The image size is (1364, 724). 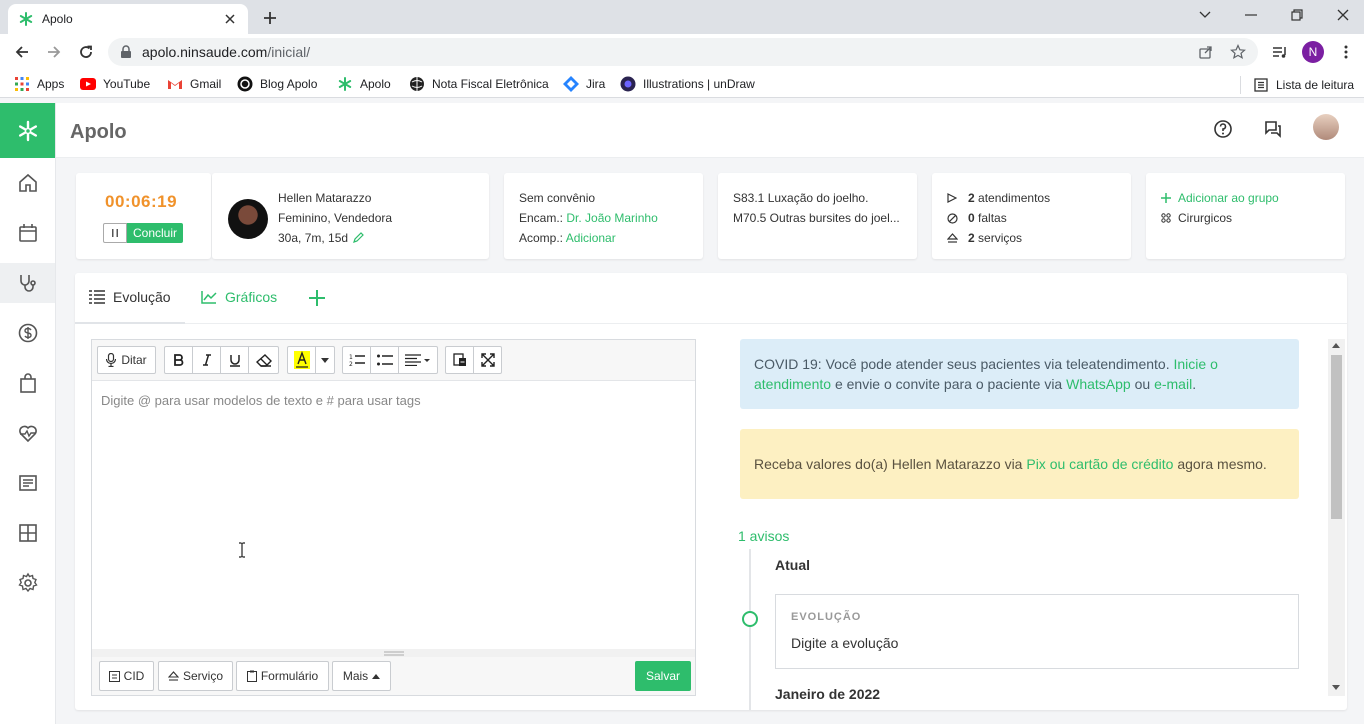 What do you see at coordinates (763, 536) in the screenshot?
I see `notices-link: 1 avisos` at bounding box center [763, 536].